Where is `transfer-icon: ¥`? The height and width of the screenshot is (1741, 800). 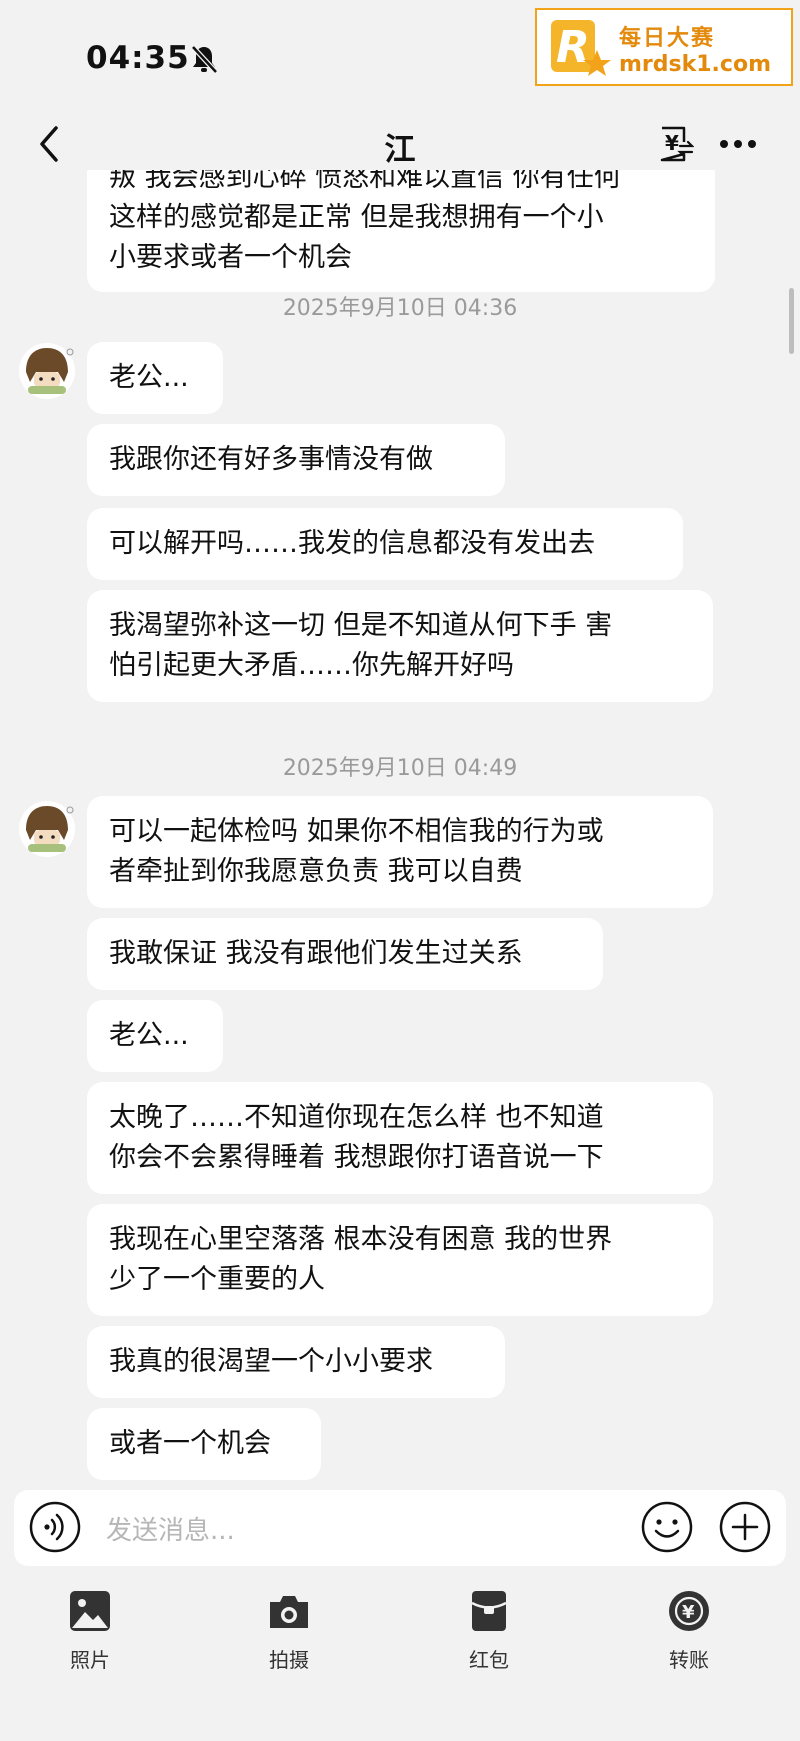
transfer-icon: ¥ is located at coordinates (689, 1611).